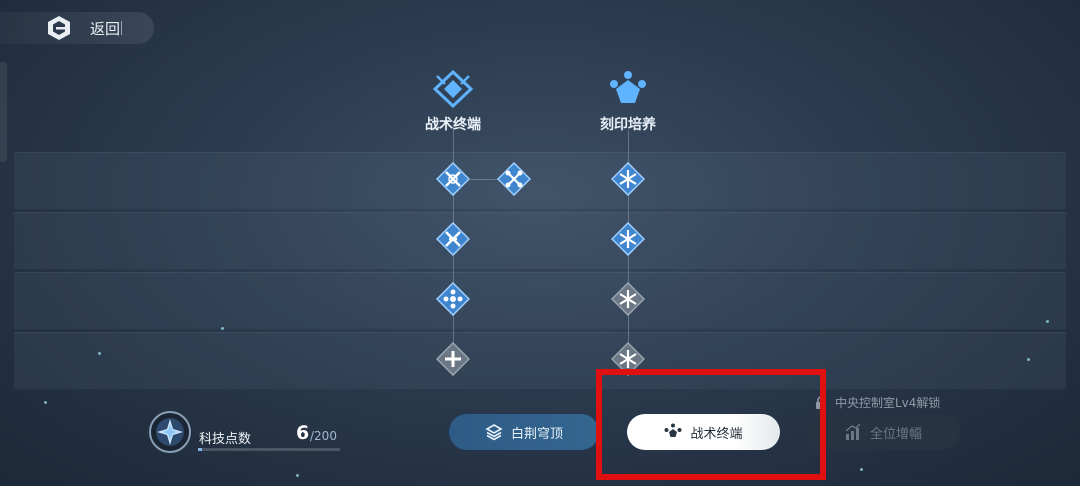  I want to click on tab-full-boost: 全位增幅, so click(883, 432).